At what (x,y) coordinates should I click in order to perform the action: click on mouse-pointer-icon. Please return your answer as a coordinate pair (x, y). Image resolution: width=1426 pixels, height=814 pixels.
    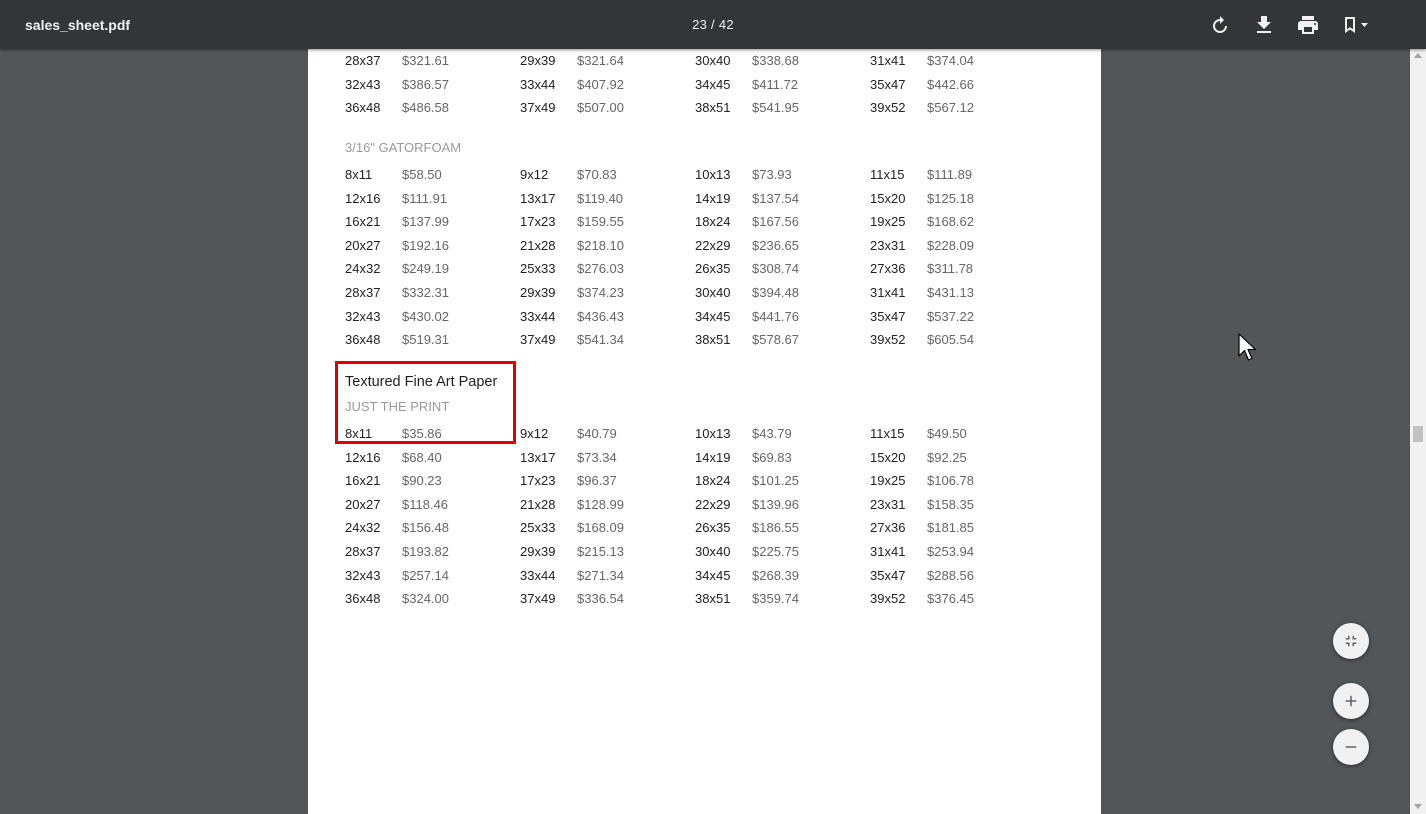
    Looking at the image, I should click on (1248, 350).